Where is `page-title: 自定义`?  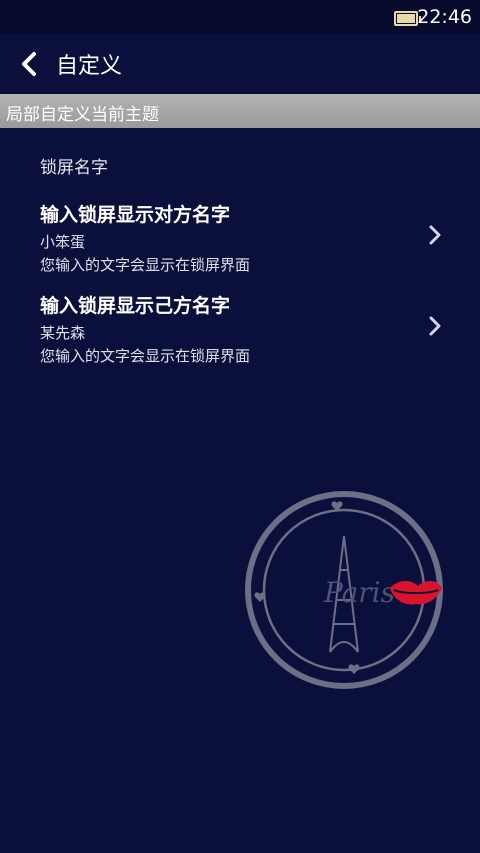 page-title: 自定义 is located at coordinates (89, 66).